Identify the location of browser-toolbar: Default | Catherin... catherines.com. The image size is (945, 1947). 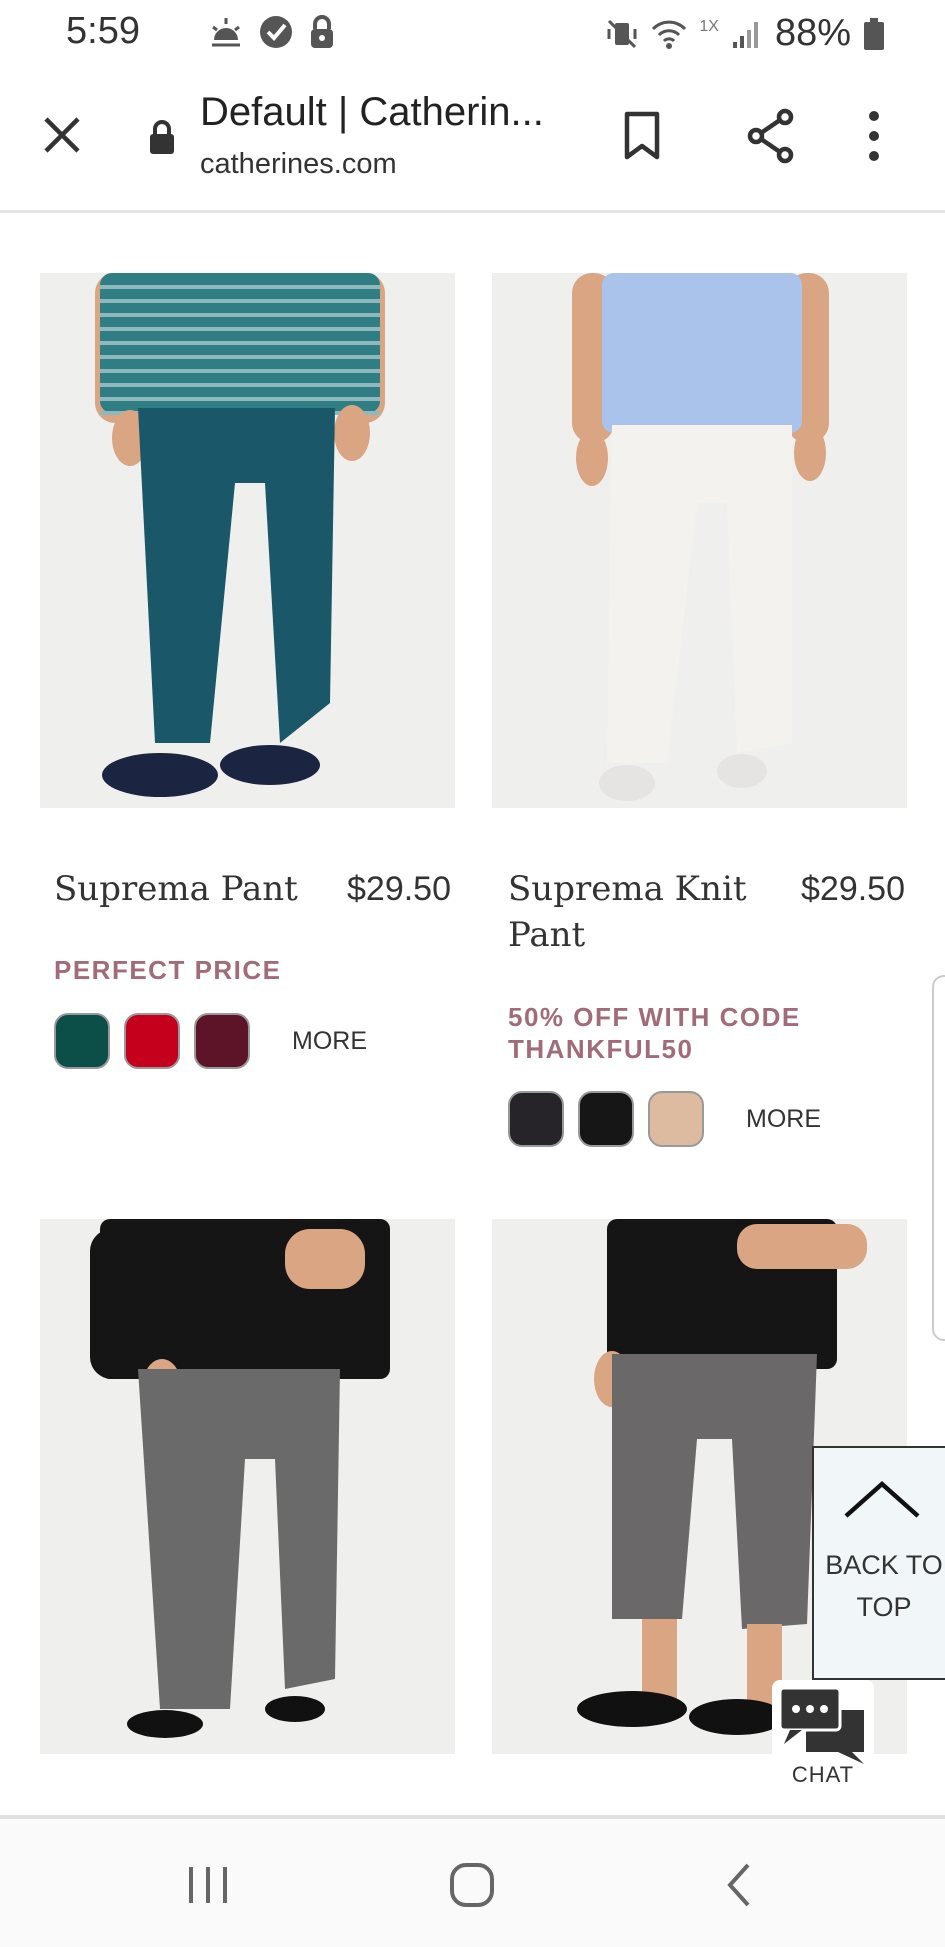
(472, 140).